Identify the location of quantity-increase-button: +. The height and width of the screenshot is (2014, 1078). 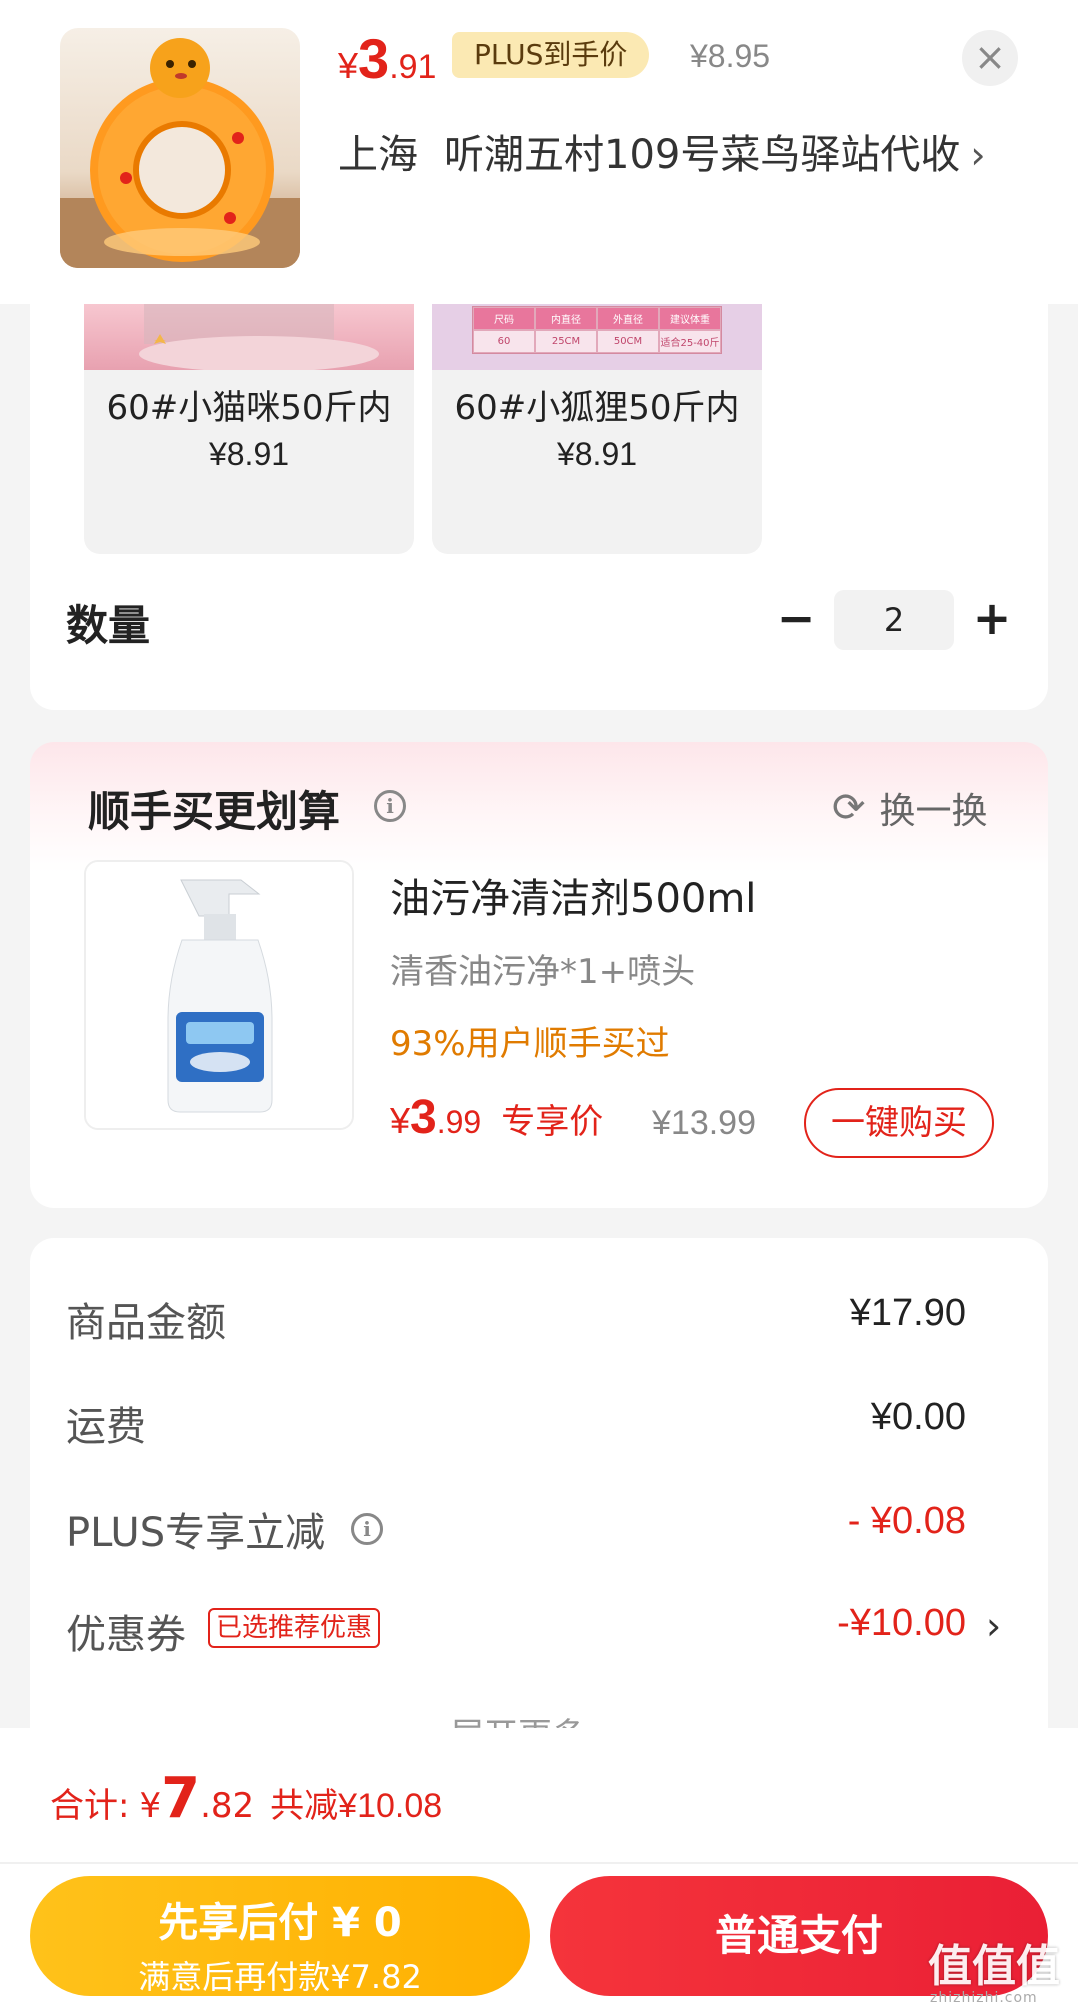
(992, 618).